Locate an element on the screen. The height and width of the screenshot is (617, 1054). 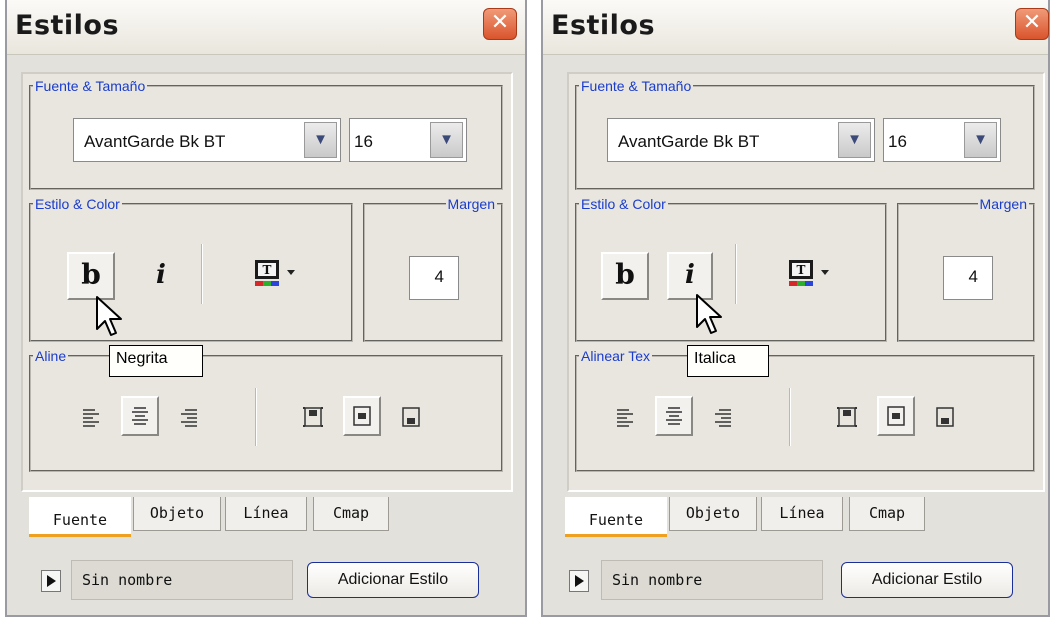
align-text-group: Alinear Tex is located at coordinates (805, 410).